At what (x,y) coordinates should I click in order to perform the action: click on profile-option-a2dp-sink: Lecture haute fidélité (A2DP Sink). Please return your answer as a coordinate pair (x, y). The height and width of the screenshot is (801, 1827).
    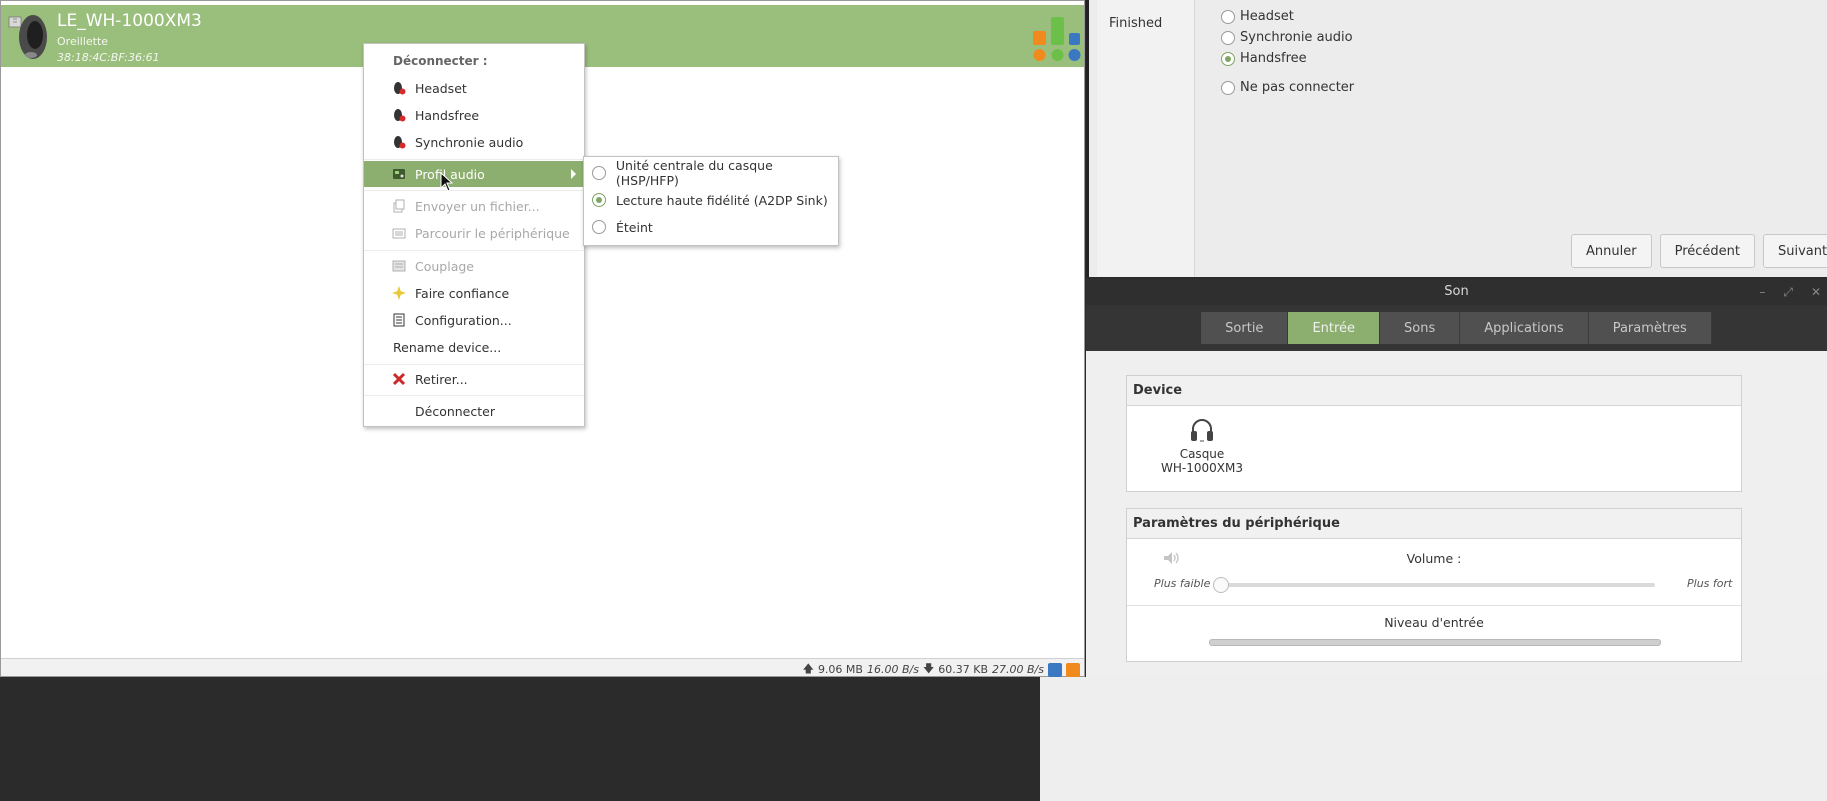
    Looking at the image, I should click on (711, 200).